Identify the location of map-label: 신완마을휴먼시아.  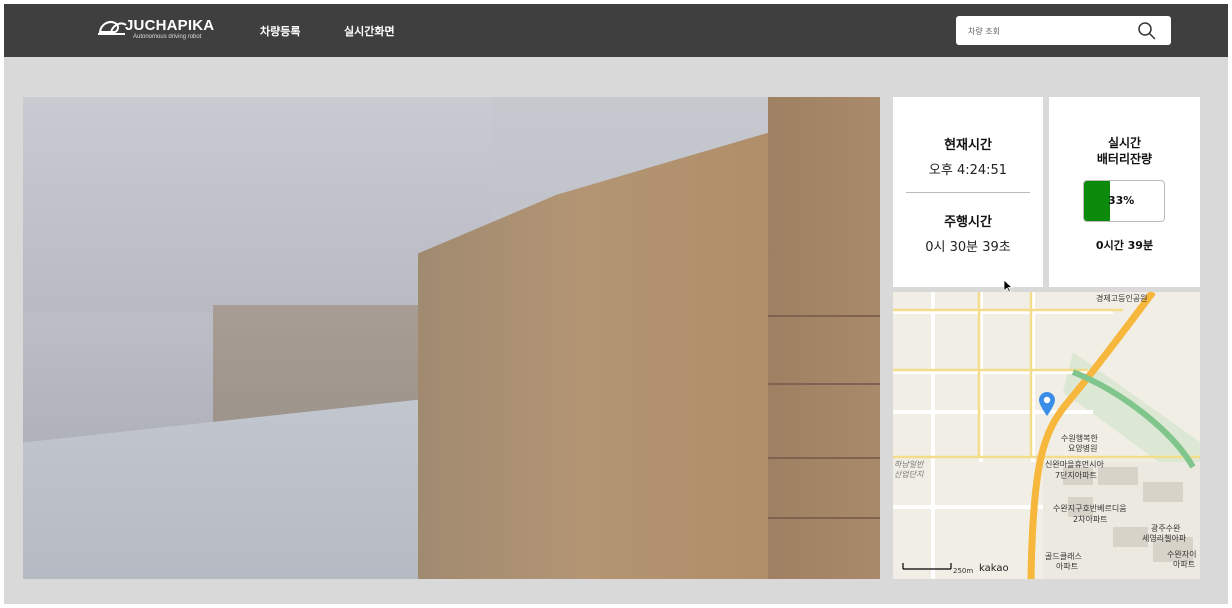
(1074, 464).